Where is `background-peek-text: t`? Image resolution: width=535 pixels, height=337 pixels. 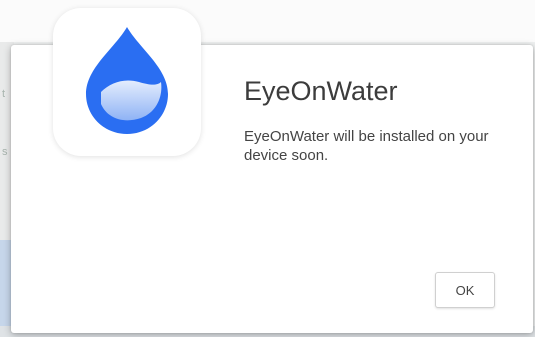 background-peek-text: t is located at coordinates (4, 94).